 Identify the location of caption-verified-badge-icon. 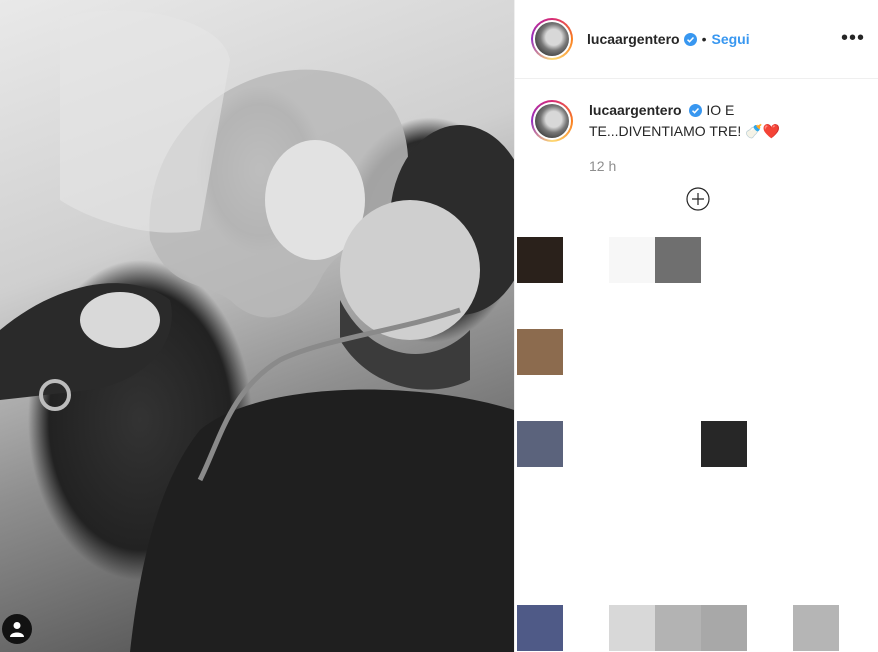
(696, 110).